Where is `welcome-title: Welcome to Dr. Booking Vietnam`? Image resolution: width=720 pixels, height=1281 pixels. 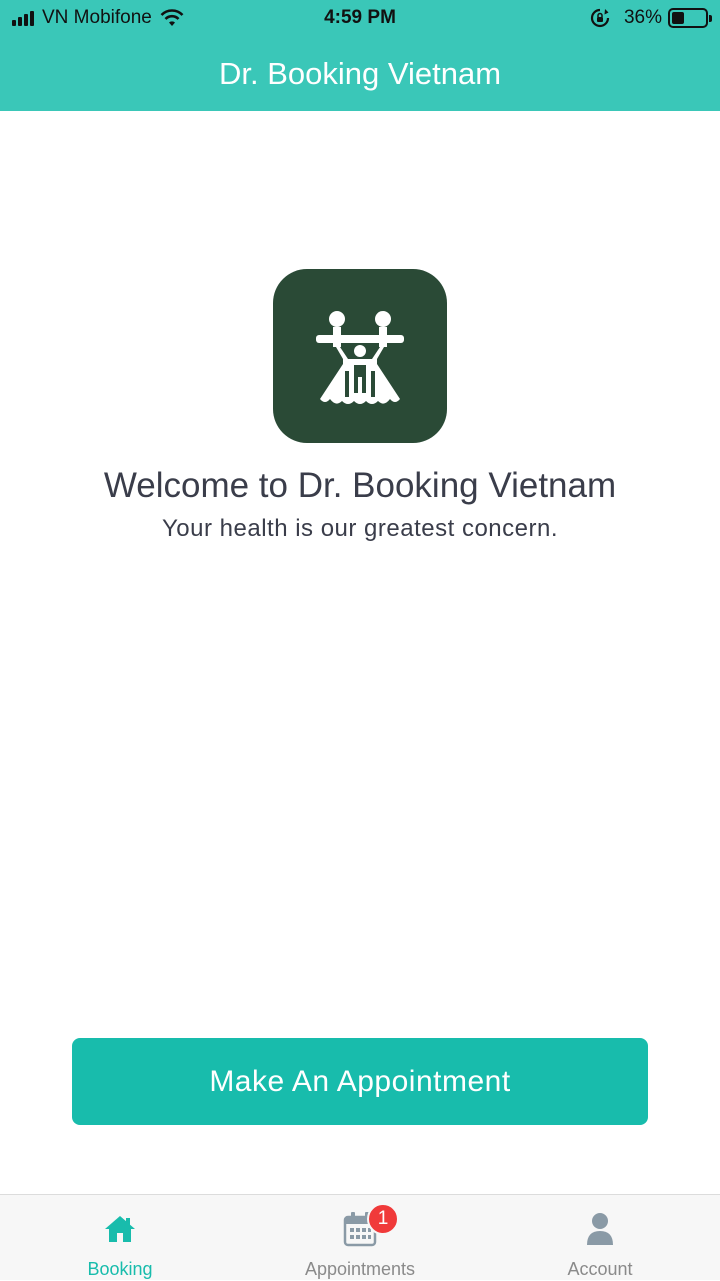 welcome-title: Welcome to Dr. Booking Vietnam is located at coordinates (360, 485).